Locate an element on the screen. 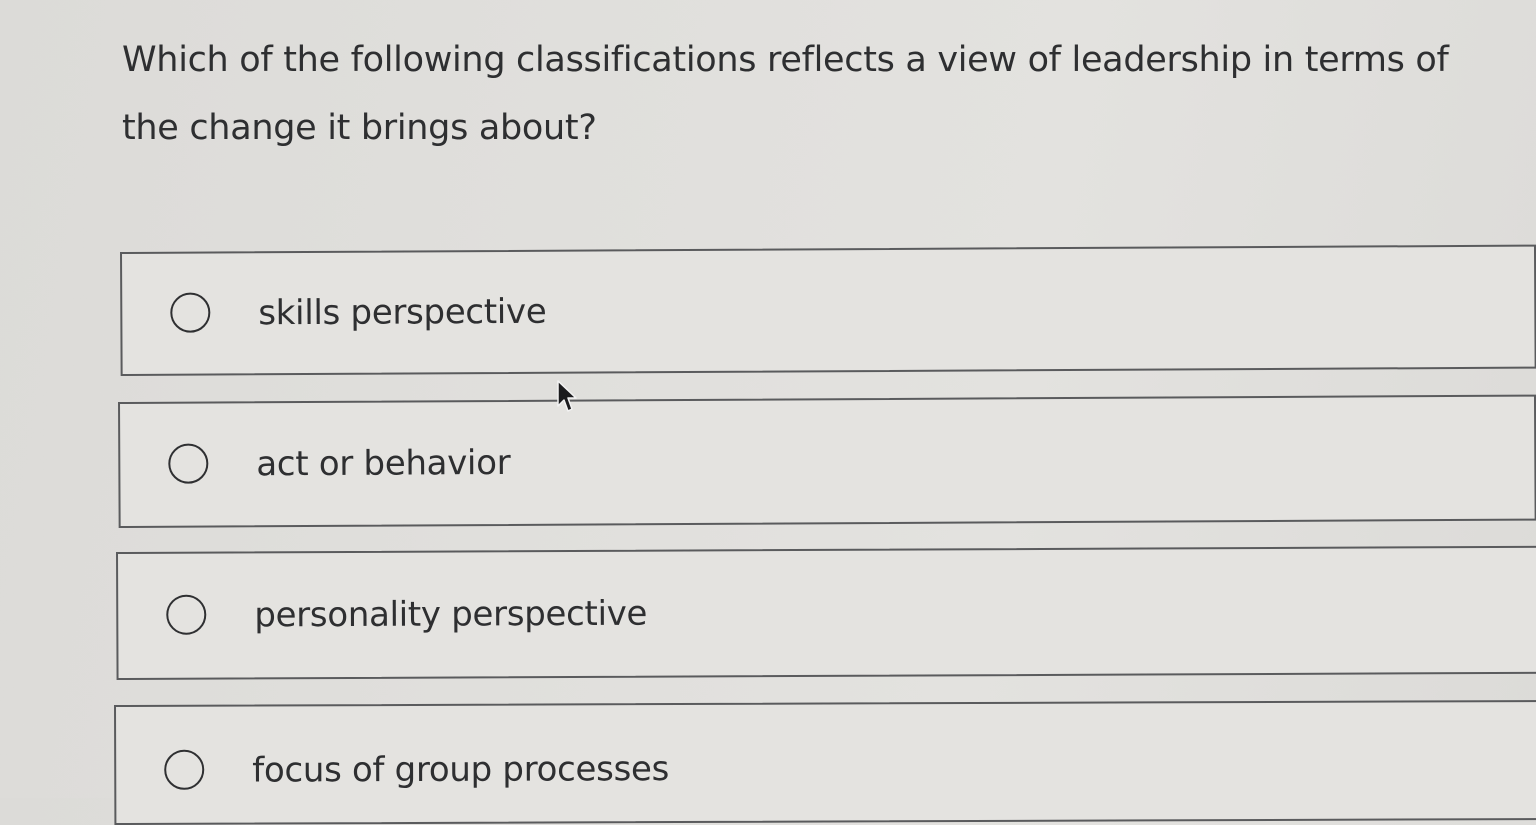 This screenshot has width=1536, height=825. answer-option-focus-of-group-processes: focus of group processes is located at coordinates (825, 762).